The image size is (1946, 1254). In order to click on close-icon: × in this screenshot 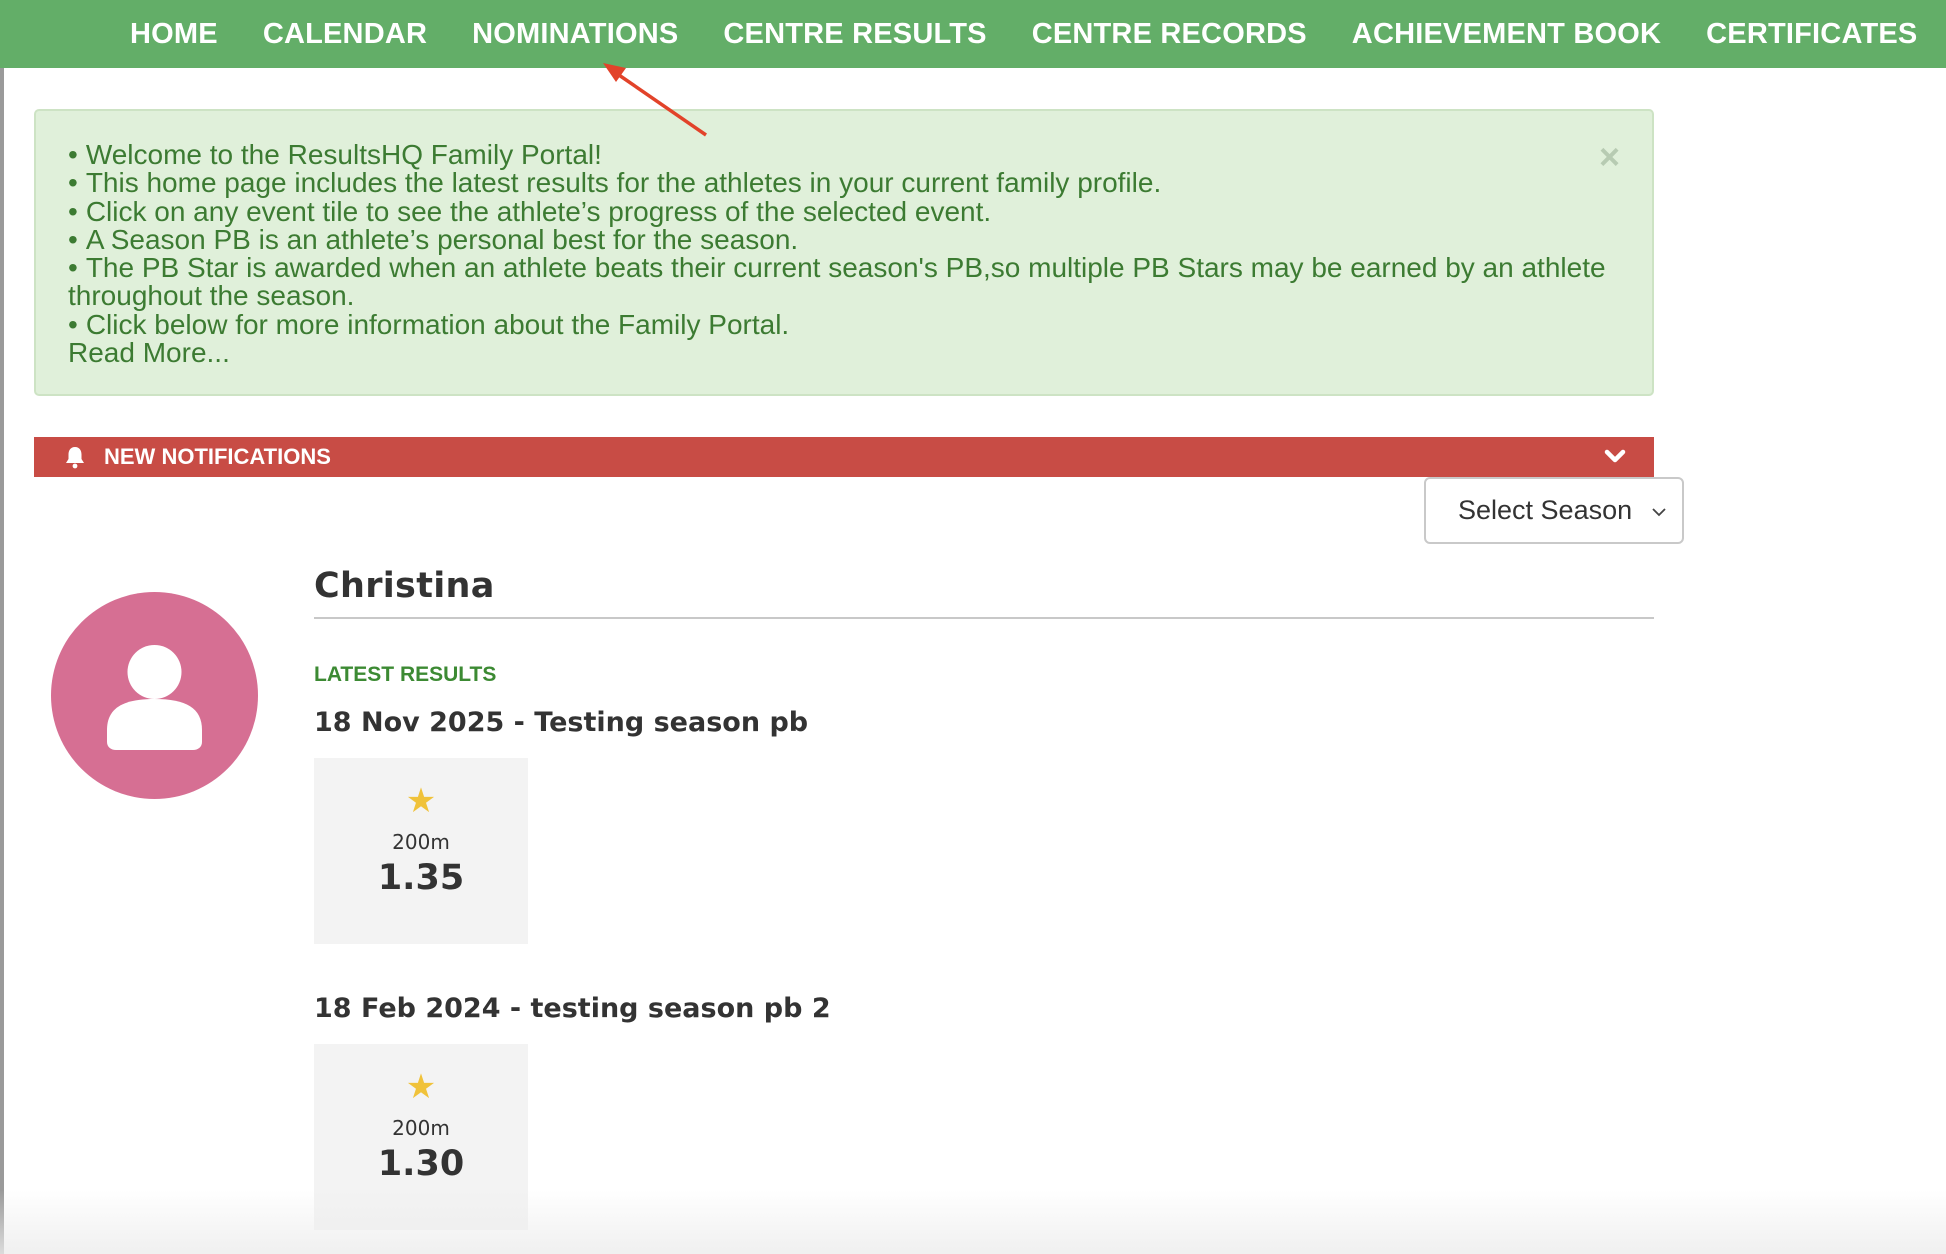, I will do `click(1609, 157)`.